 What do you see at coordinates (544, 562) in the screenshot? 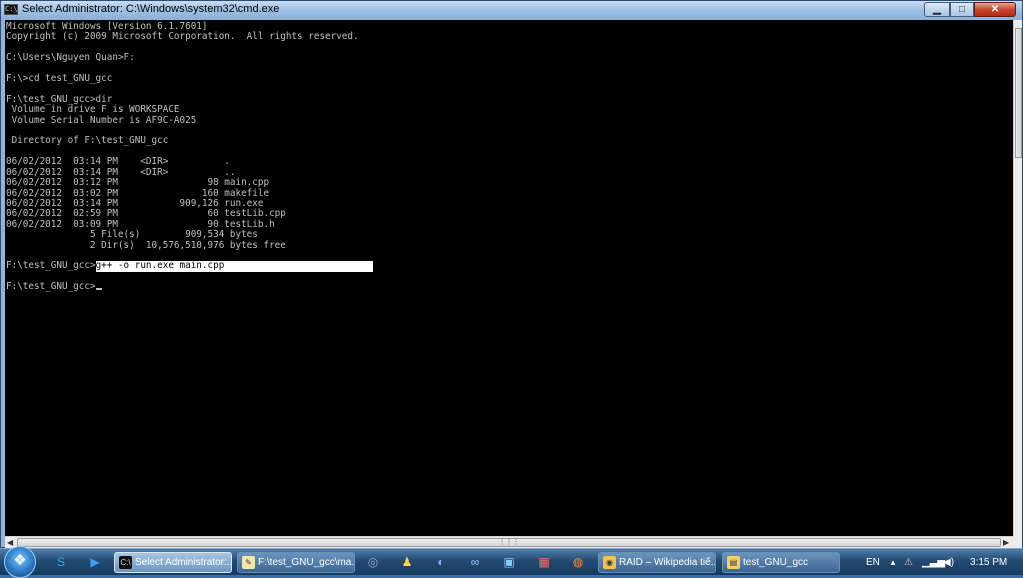
I see `grid-app-icon: ▦` at bounding box center [544, 562].